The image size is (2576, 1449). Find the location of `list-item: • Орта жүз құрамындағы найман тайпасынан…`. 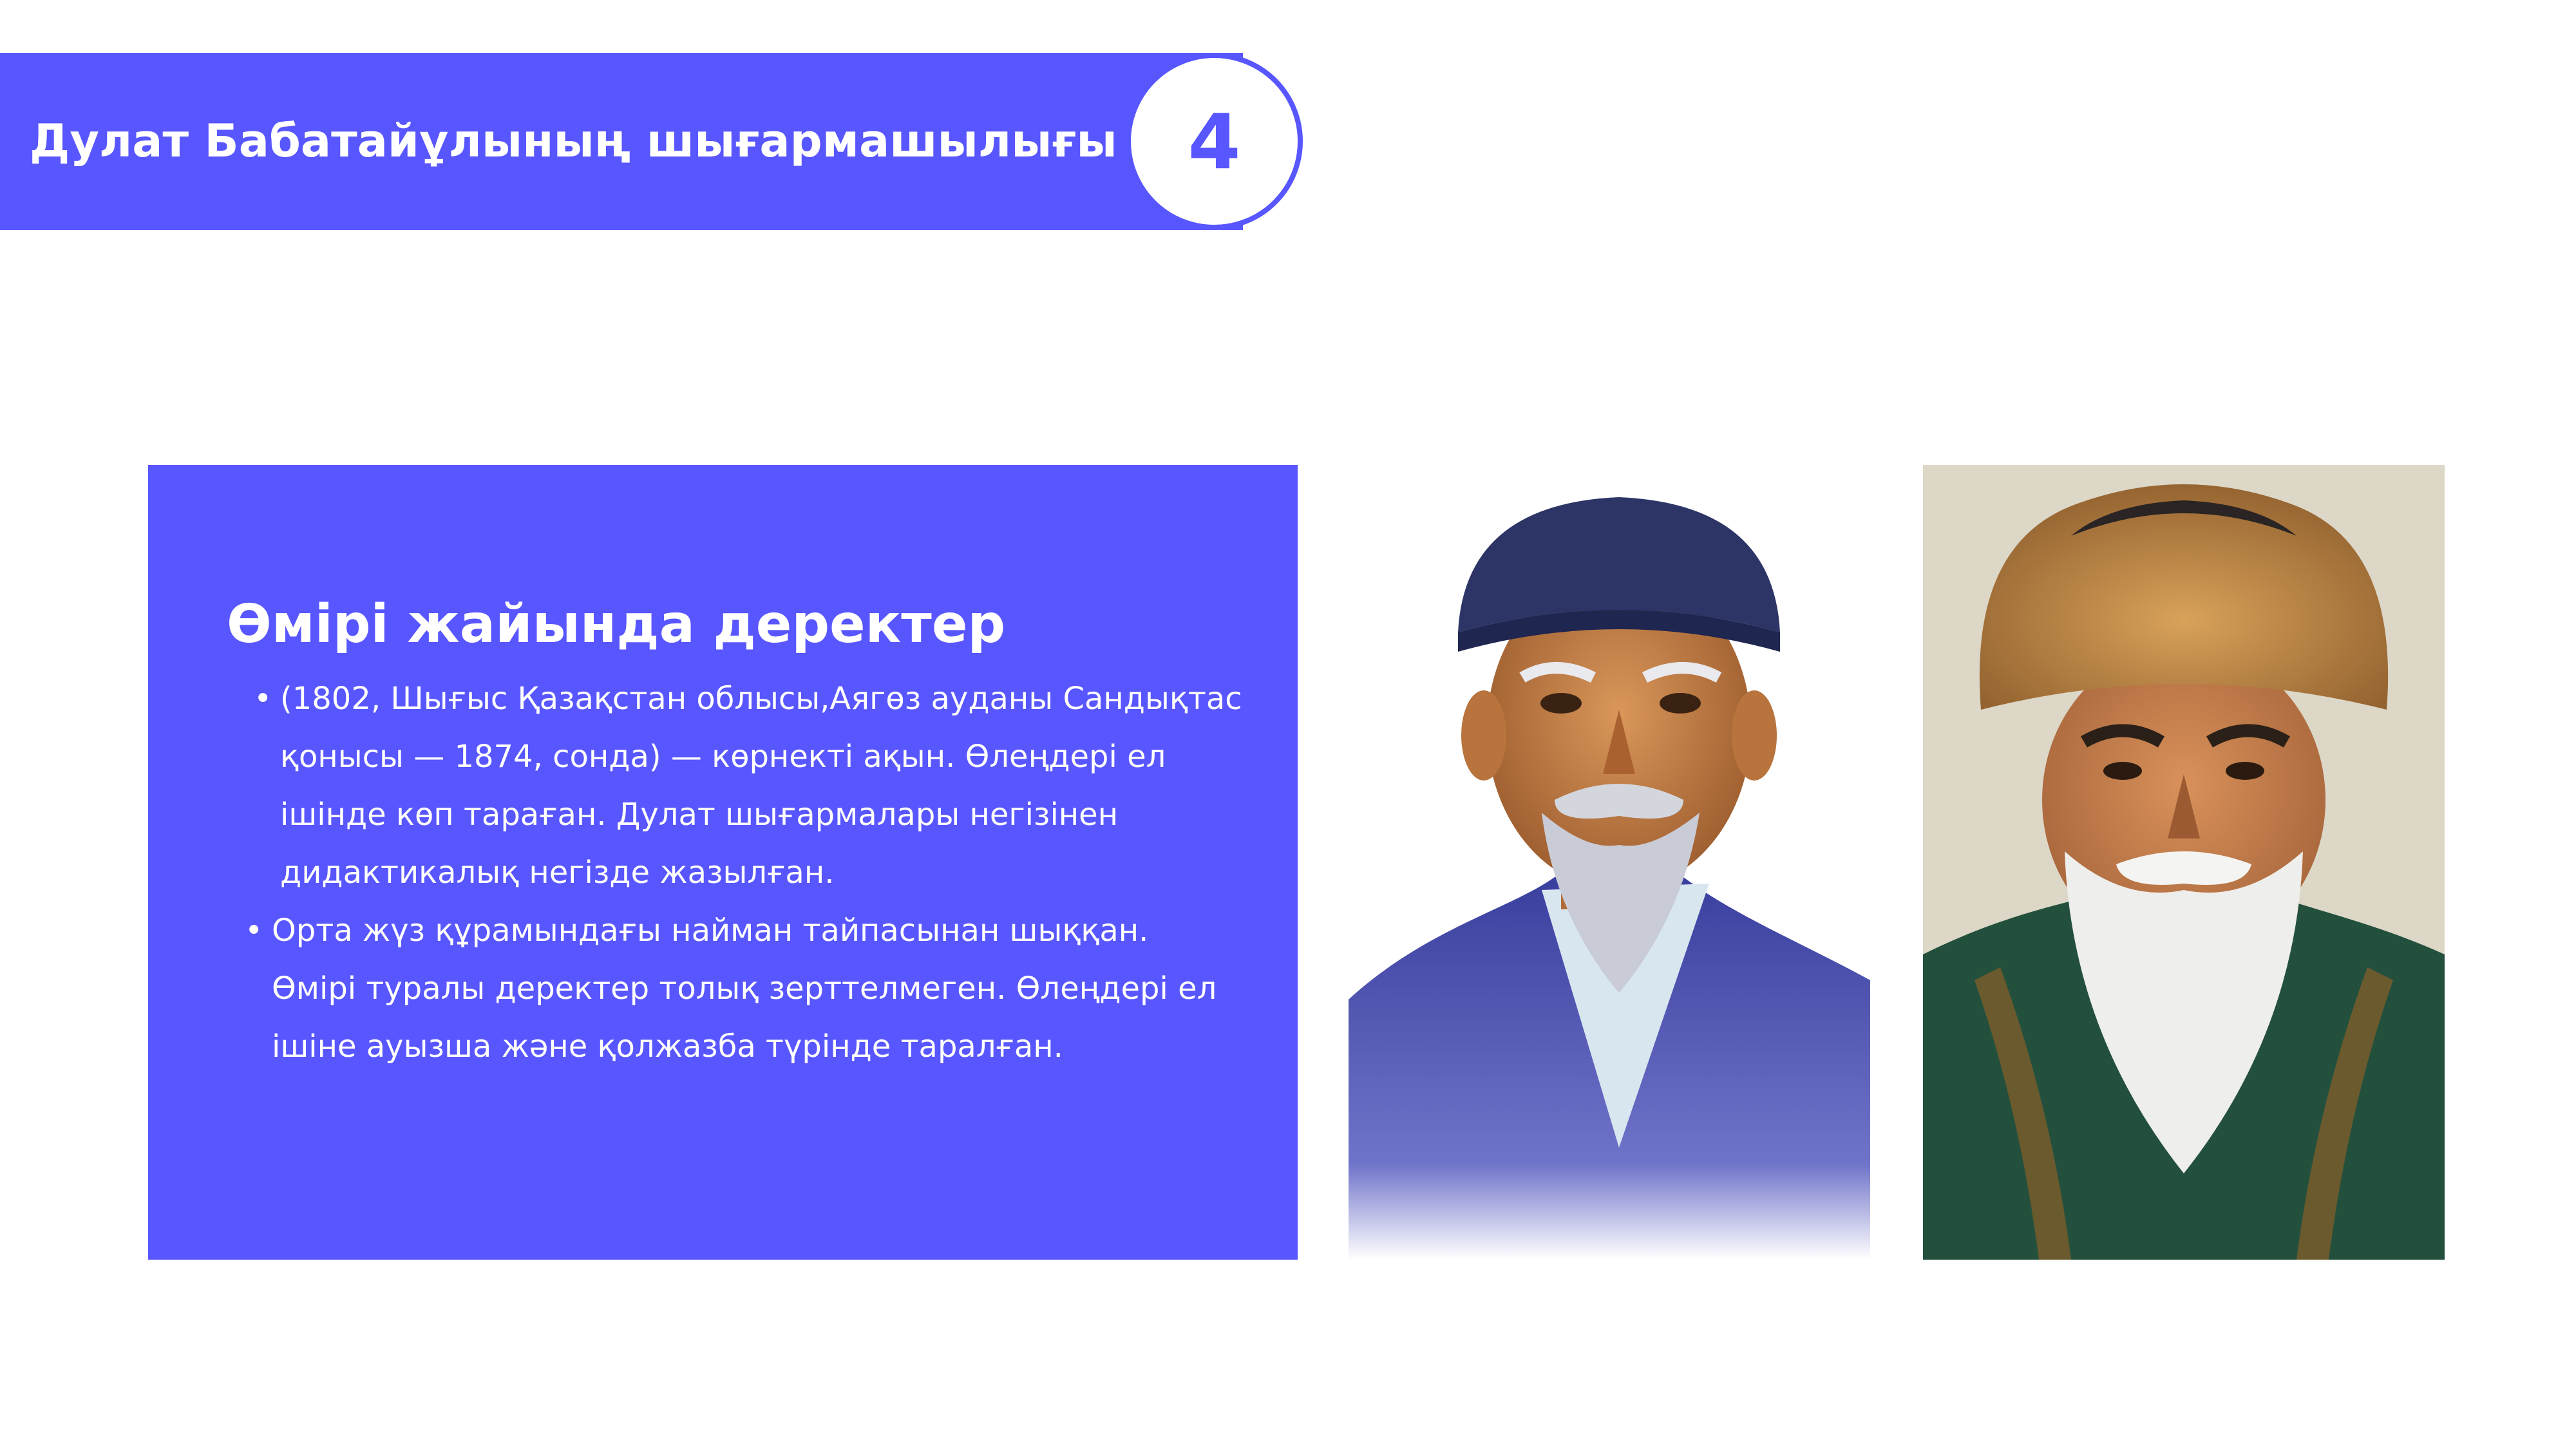

list-item: • Орта жүз құрамындағы найман тайпасынан… is located at coordinates (742, 988).